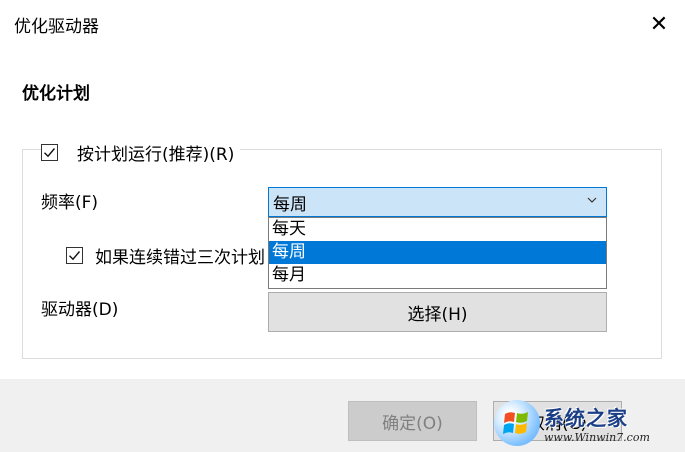 This screenshot has height=452, width=685. I want to click on schedule-checkbox, so click(49, 152).